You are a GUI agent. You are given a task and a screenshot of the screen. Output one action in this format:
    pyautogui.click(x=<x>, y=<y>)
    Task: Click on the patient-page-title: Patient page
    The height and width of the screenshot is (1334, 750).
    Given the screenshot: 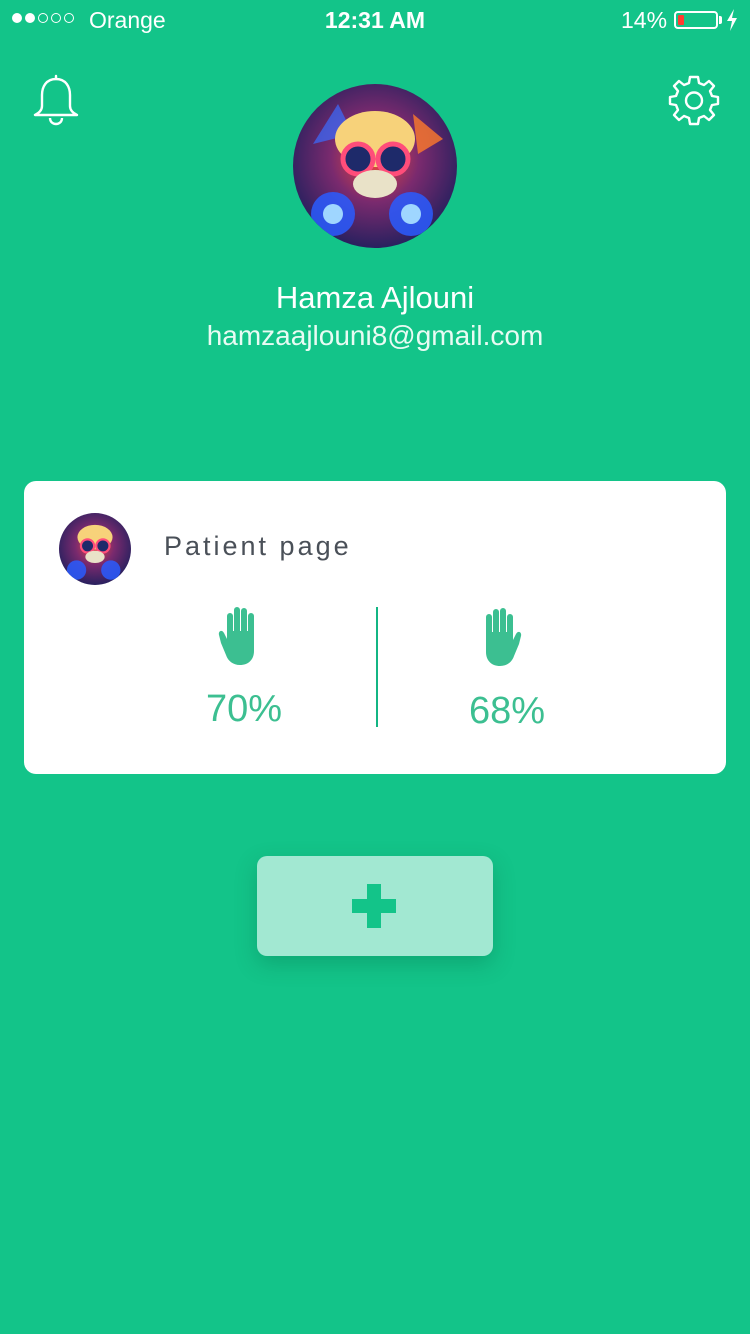 What is the action you would take?
    pyautogui.click(x=258, y=546)
    